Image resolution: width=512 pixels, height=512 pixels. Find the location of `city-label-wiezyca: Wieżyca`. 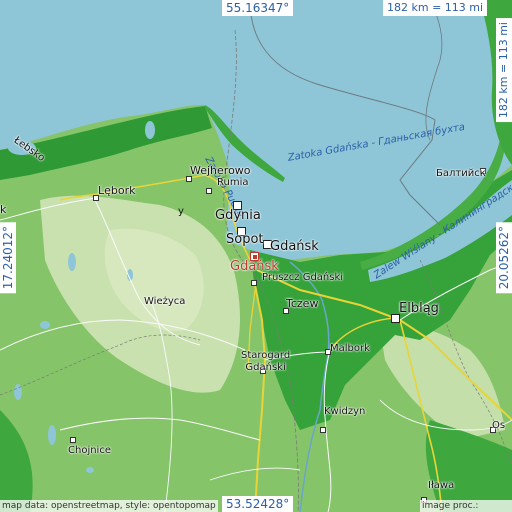

city-label-wiezyca: Wieżyca is located at coordinates (165, 301).